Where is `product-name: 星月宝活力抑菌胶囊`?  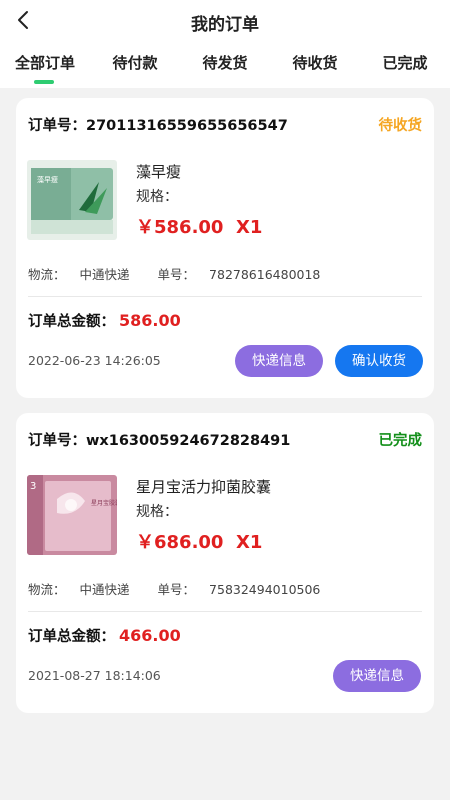 product-name: 星月宝活力抑菌胶囊 is located at coordinates (204, 487).